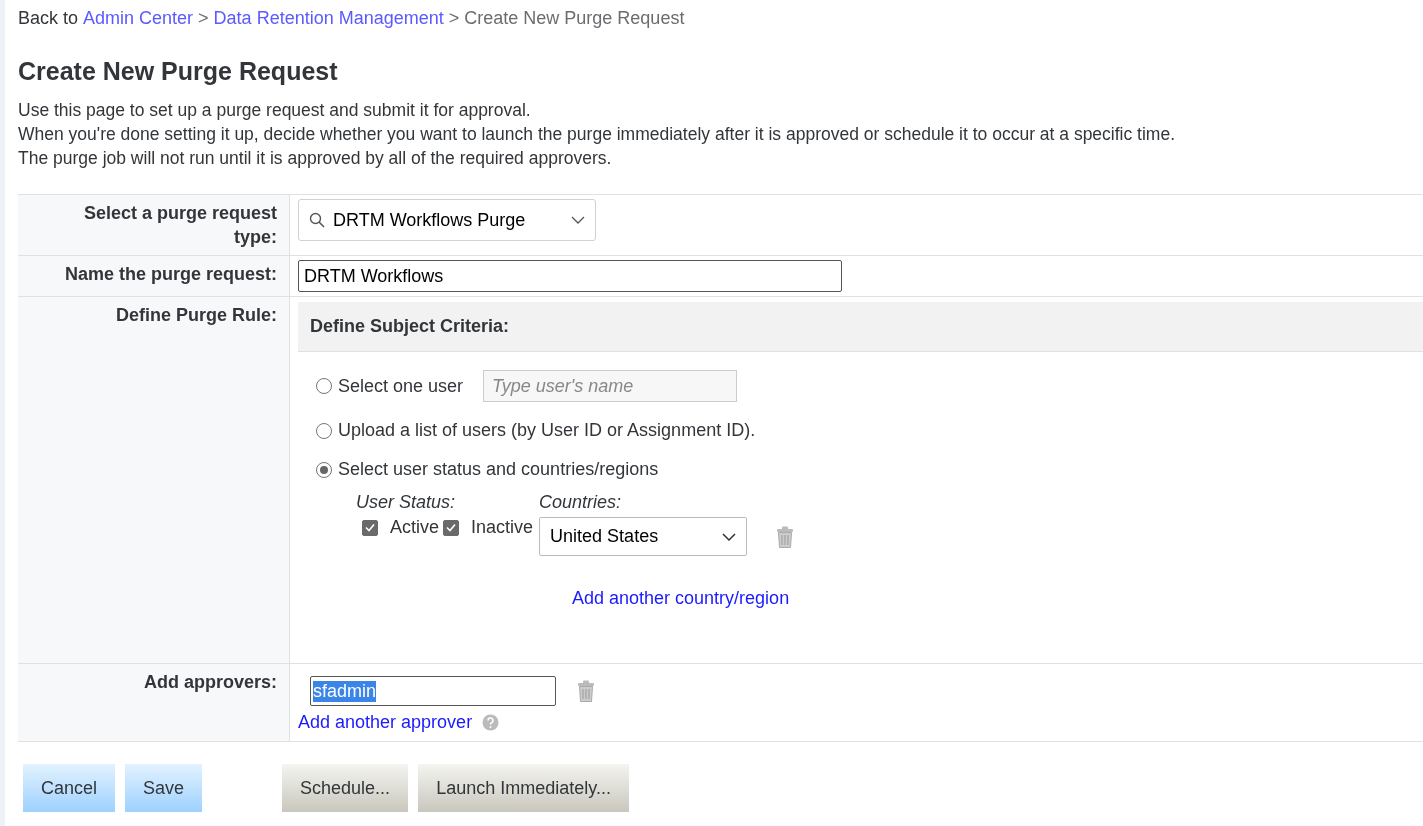 The width and height of the screenshot is (1423, 826). I want to click on action-button: Save, so click(164, 788).